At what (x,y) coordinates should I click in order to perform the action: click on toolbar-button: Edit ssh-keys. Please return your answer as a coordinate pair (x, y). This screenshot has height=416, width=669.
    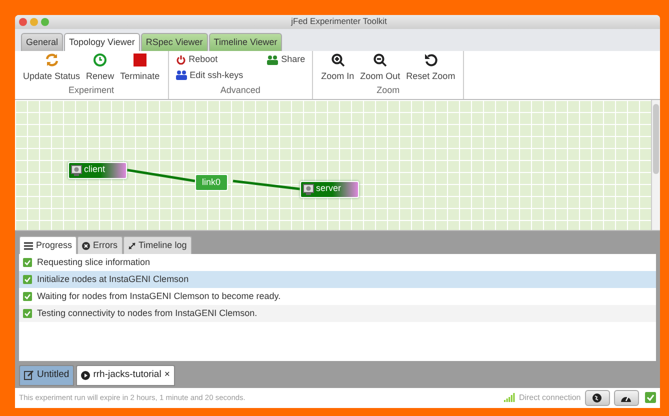
    Looking at the image, I should click on (210, 75).